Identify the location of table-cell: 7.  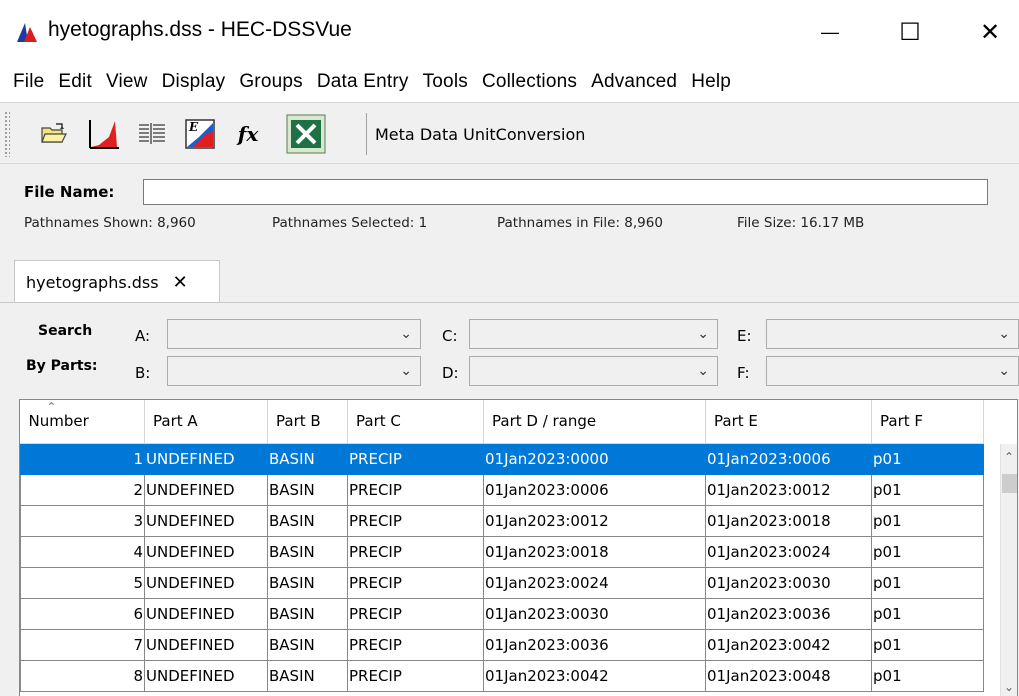
(82, 644).